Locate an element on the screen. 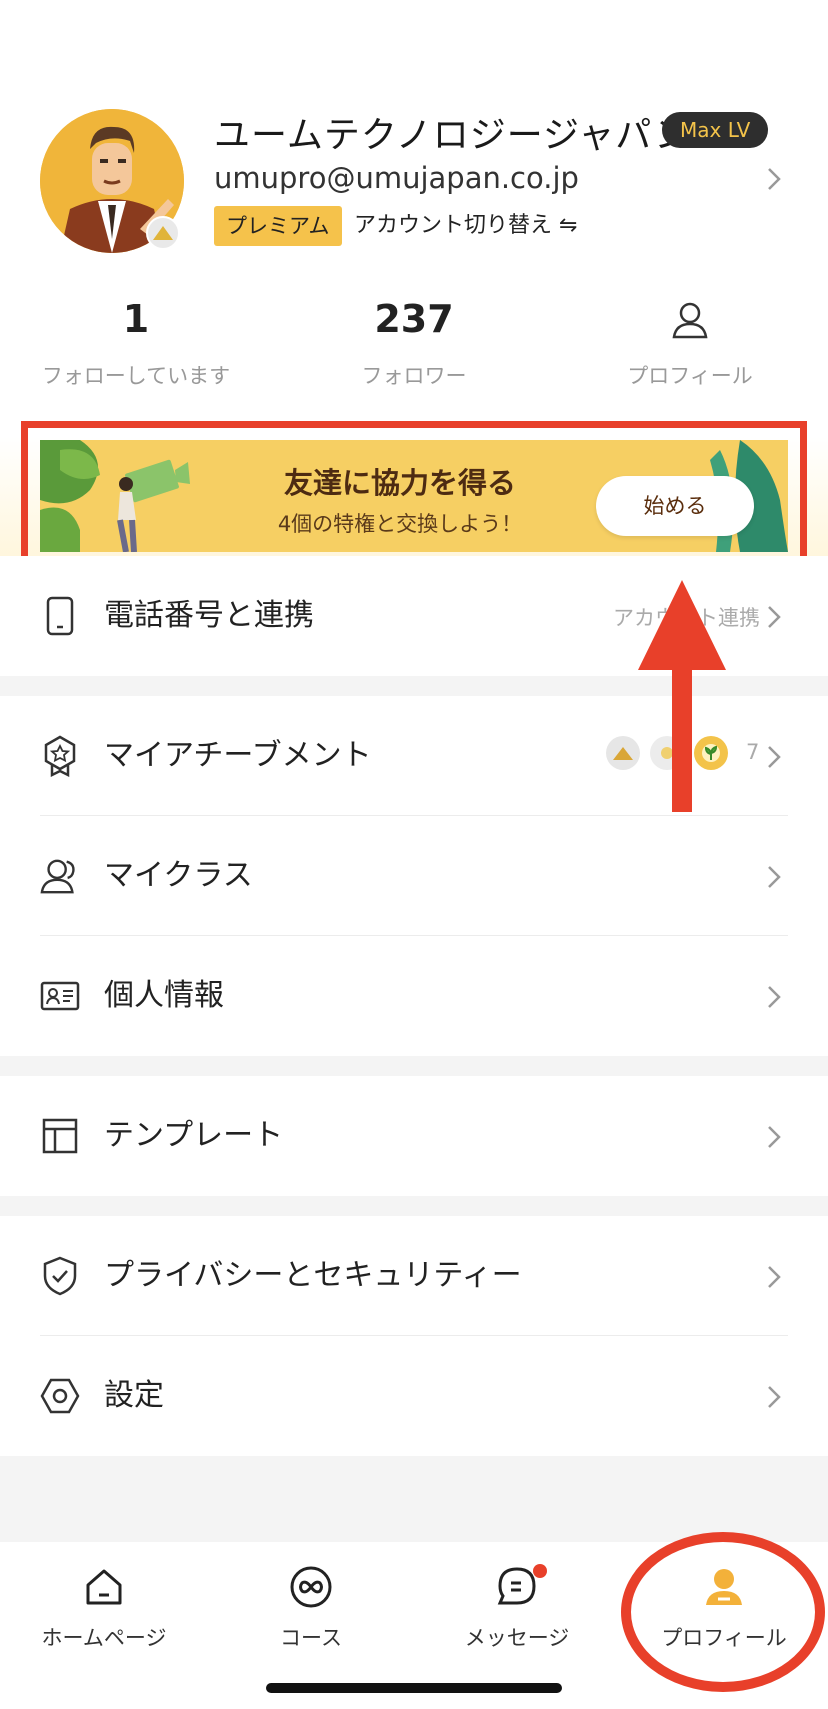  menu-item-label: 設定 is located at coordinates (134, 1395).